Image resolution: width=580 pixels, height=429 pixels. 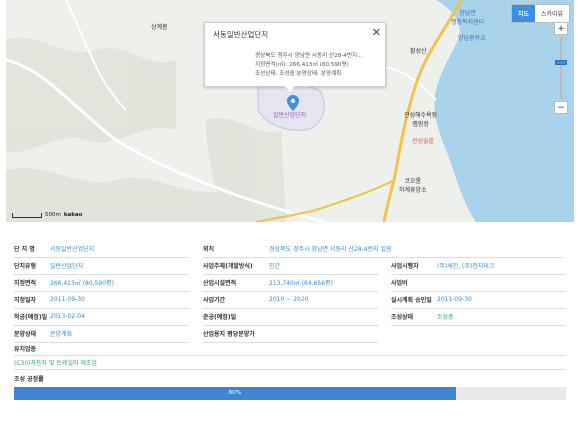 I want to click on info-value: 2013-02-04, so click(x=67, y=316).